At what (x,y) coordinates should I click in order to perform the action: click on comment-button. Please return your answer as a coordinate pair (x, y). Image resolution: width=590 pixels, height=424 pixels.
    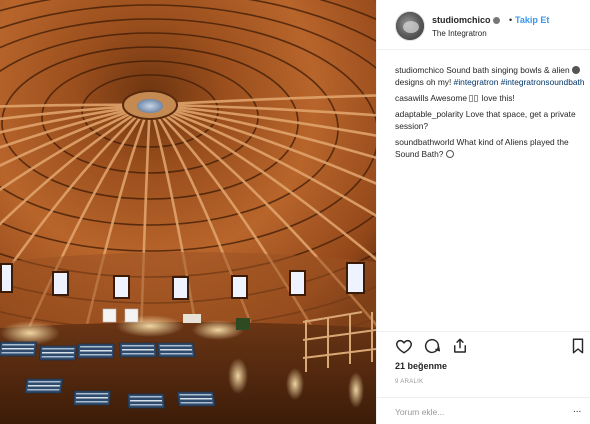
    Looking at the image, I should click on (432, 346).